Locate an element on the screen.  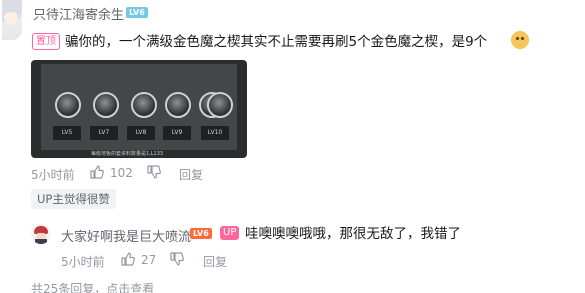
coin-level-label: LV10 is located at coordinates (215, 133).